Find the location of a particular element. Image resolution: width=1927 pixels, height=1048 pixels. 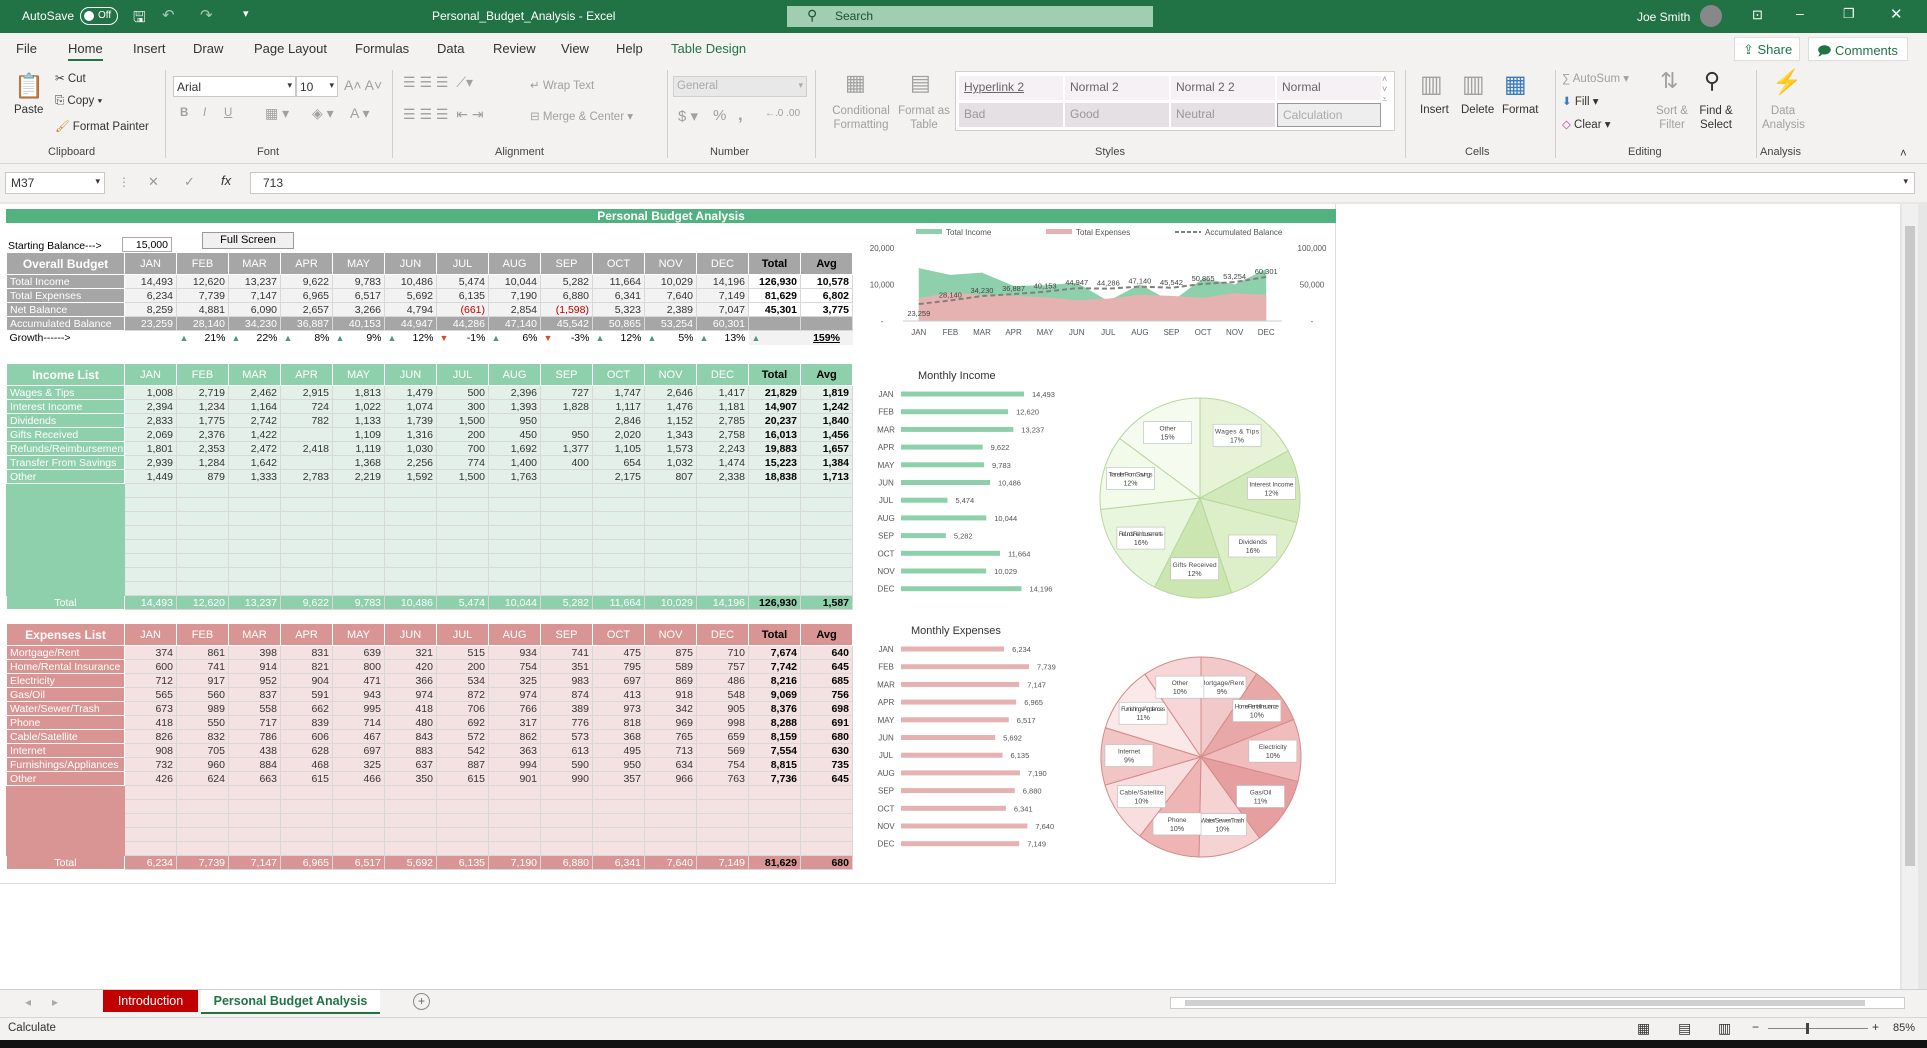

cell-mar: 7,147 is located at coordinates (254, 295).